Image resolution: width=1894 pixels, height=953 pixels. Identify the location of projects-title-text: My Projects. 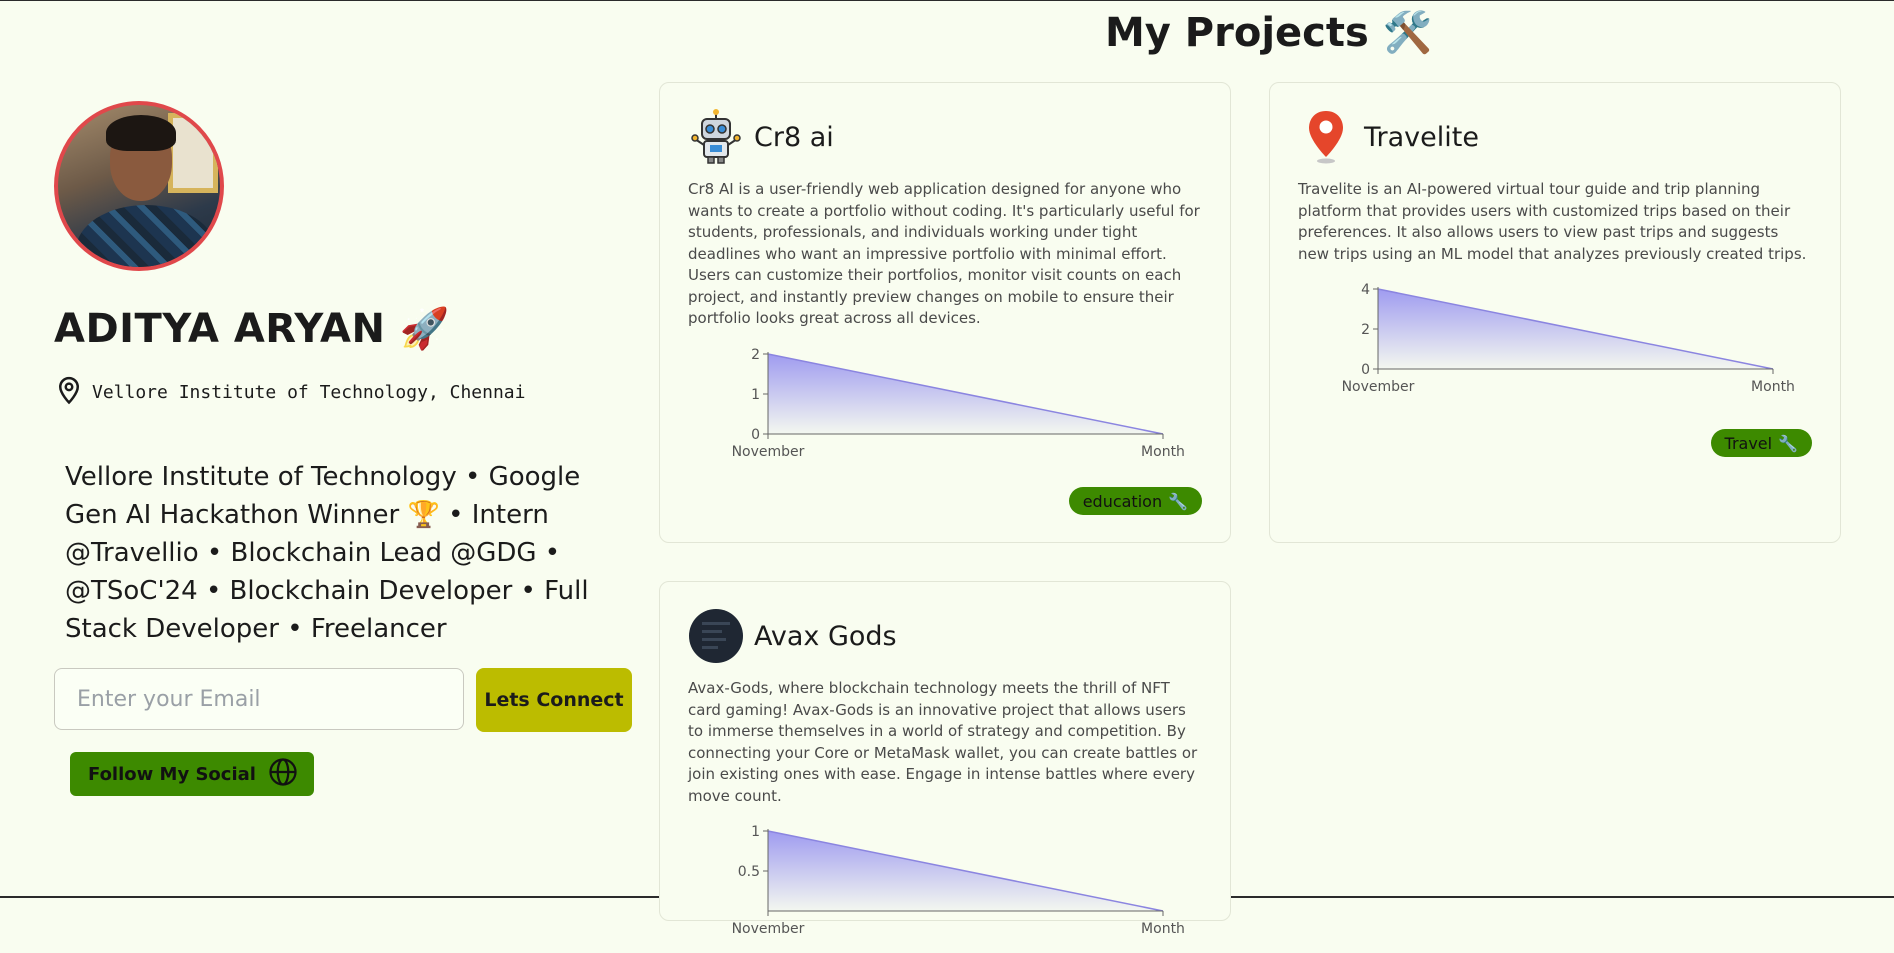
(1237, 32).